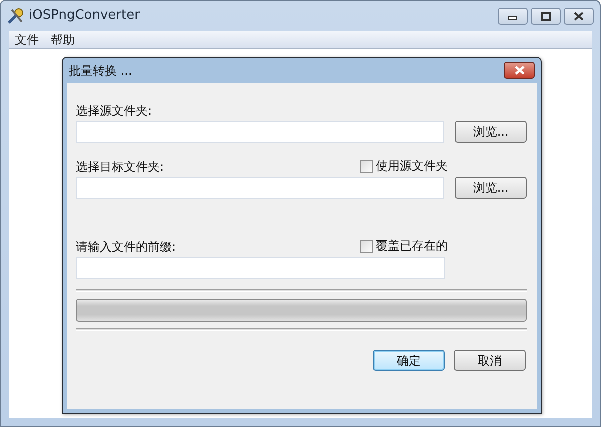 Image resolution: width=601 pixels, height=427 pixels. I want to click on wrench-brush-icon, so click(16, 16).